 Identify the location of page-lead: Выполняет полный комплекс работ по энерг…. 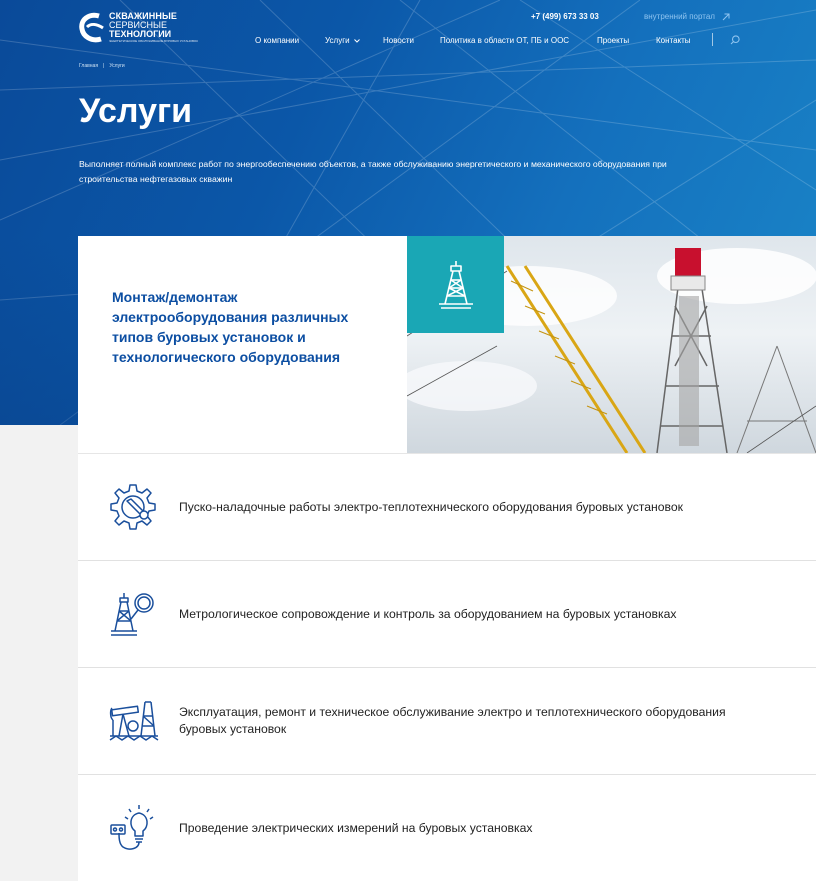
(373, 171).